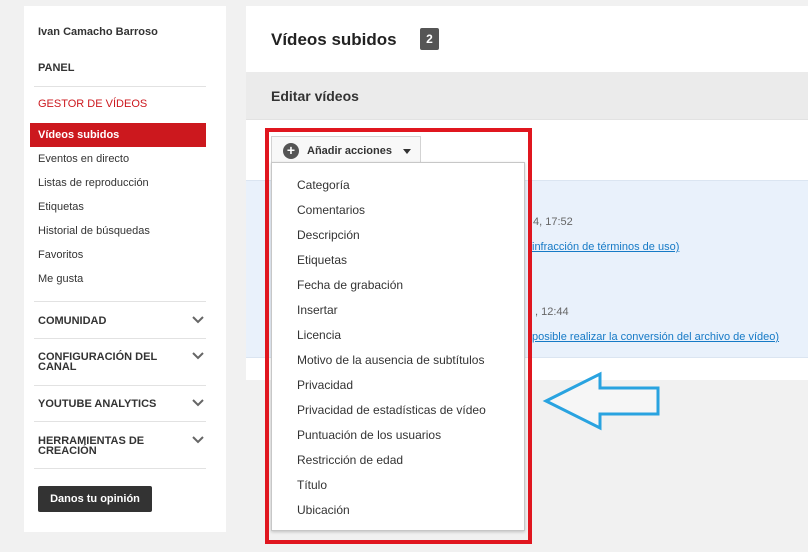 The image size is (808, 552). Describe the element at coordinates (398, 385) in the screenshot. I see `menu-item-privacy: Privacidad` at that location.